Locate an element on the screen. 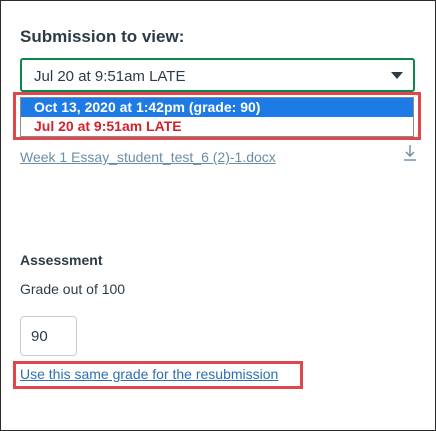 This screenshot has width=436, height=431. grade-input-value: 90 is located at coordinates (39, 336).